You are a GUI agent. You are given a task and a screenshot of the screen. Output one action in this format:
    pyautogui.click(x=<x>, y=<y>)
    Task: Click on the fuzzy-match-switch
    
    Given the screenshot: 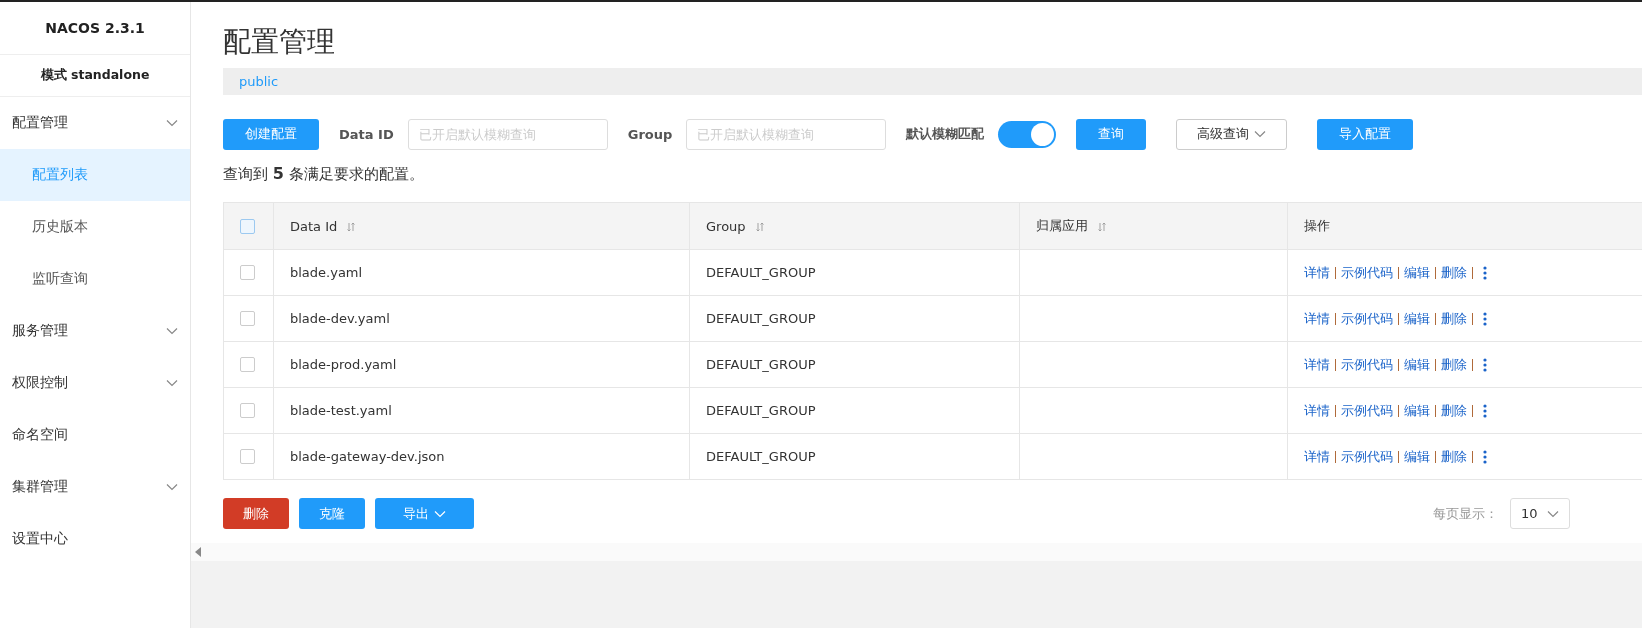 What is the action you would take?
    pyautogui.click(x=1027, y=134)
    